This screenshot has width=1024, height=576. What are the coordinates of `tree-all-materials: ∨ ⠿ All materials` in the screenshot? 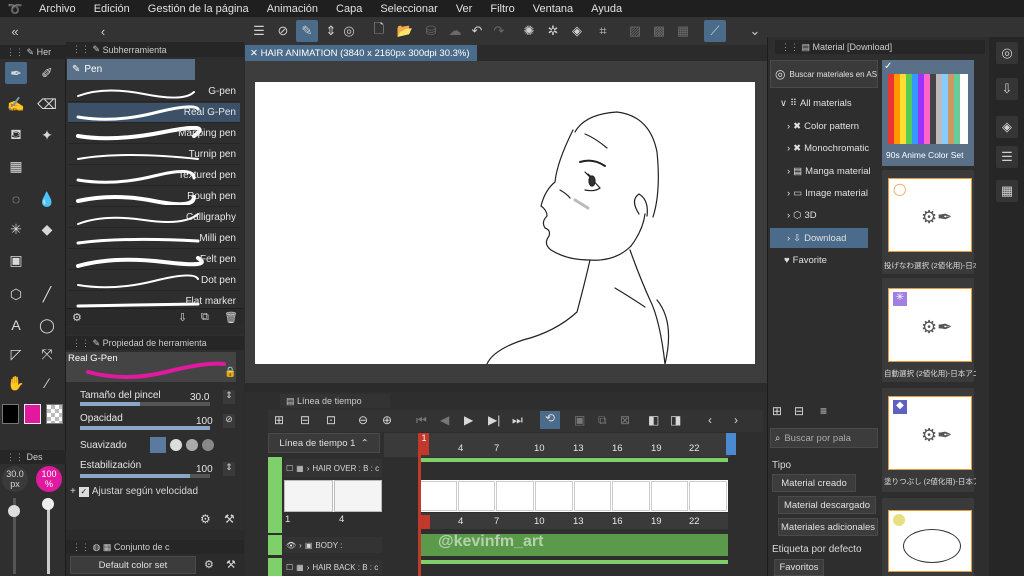 It's located at (816, 103).